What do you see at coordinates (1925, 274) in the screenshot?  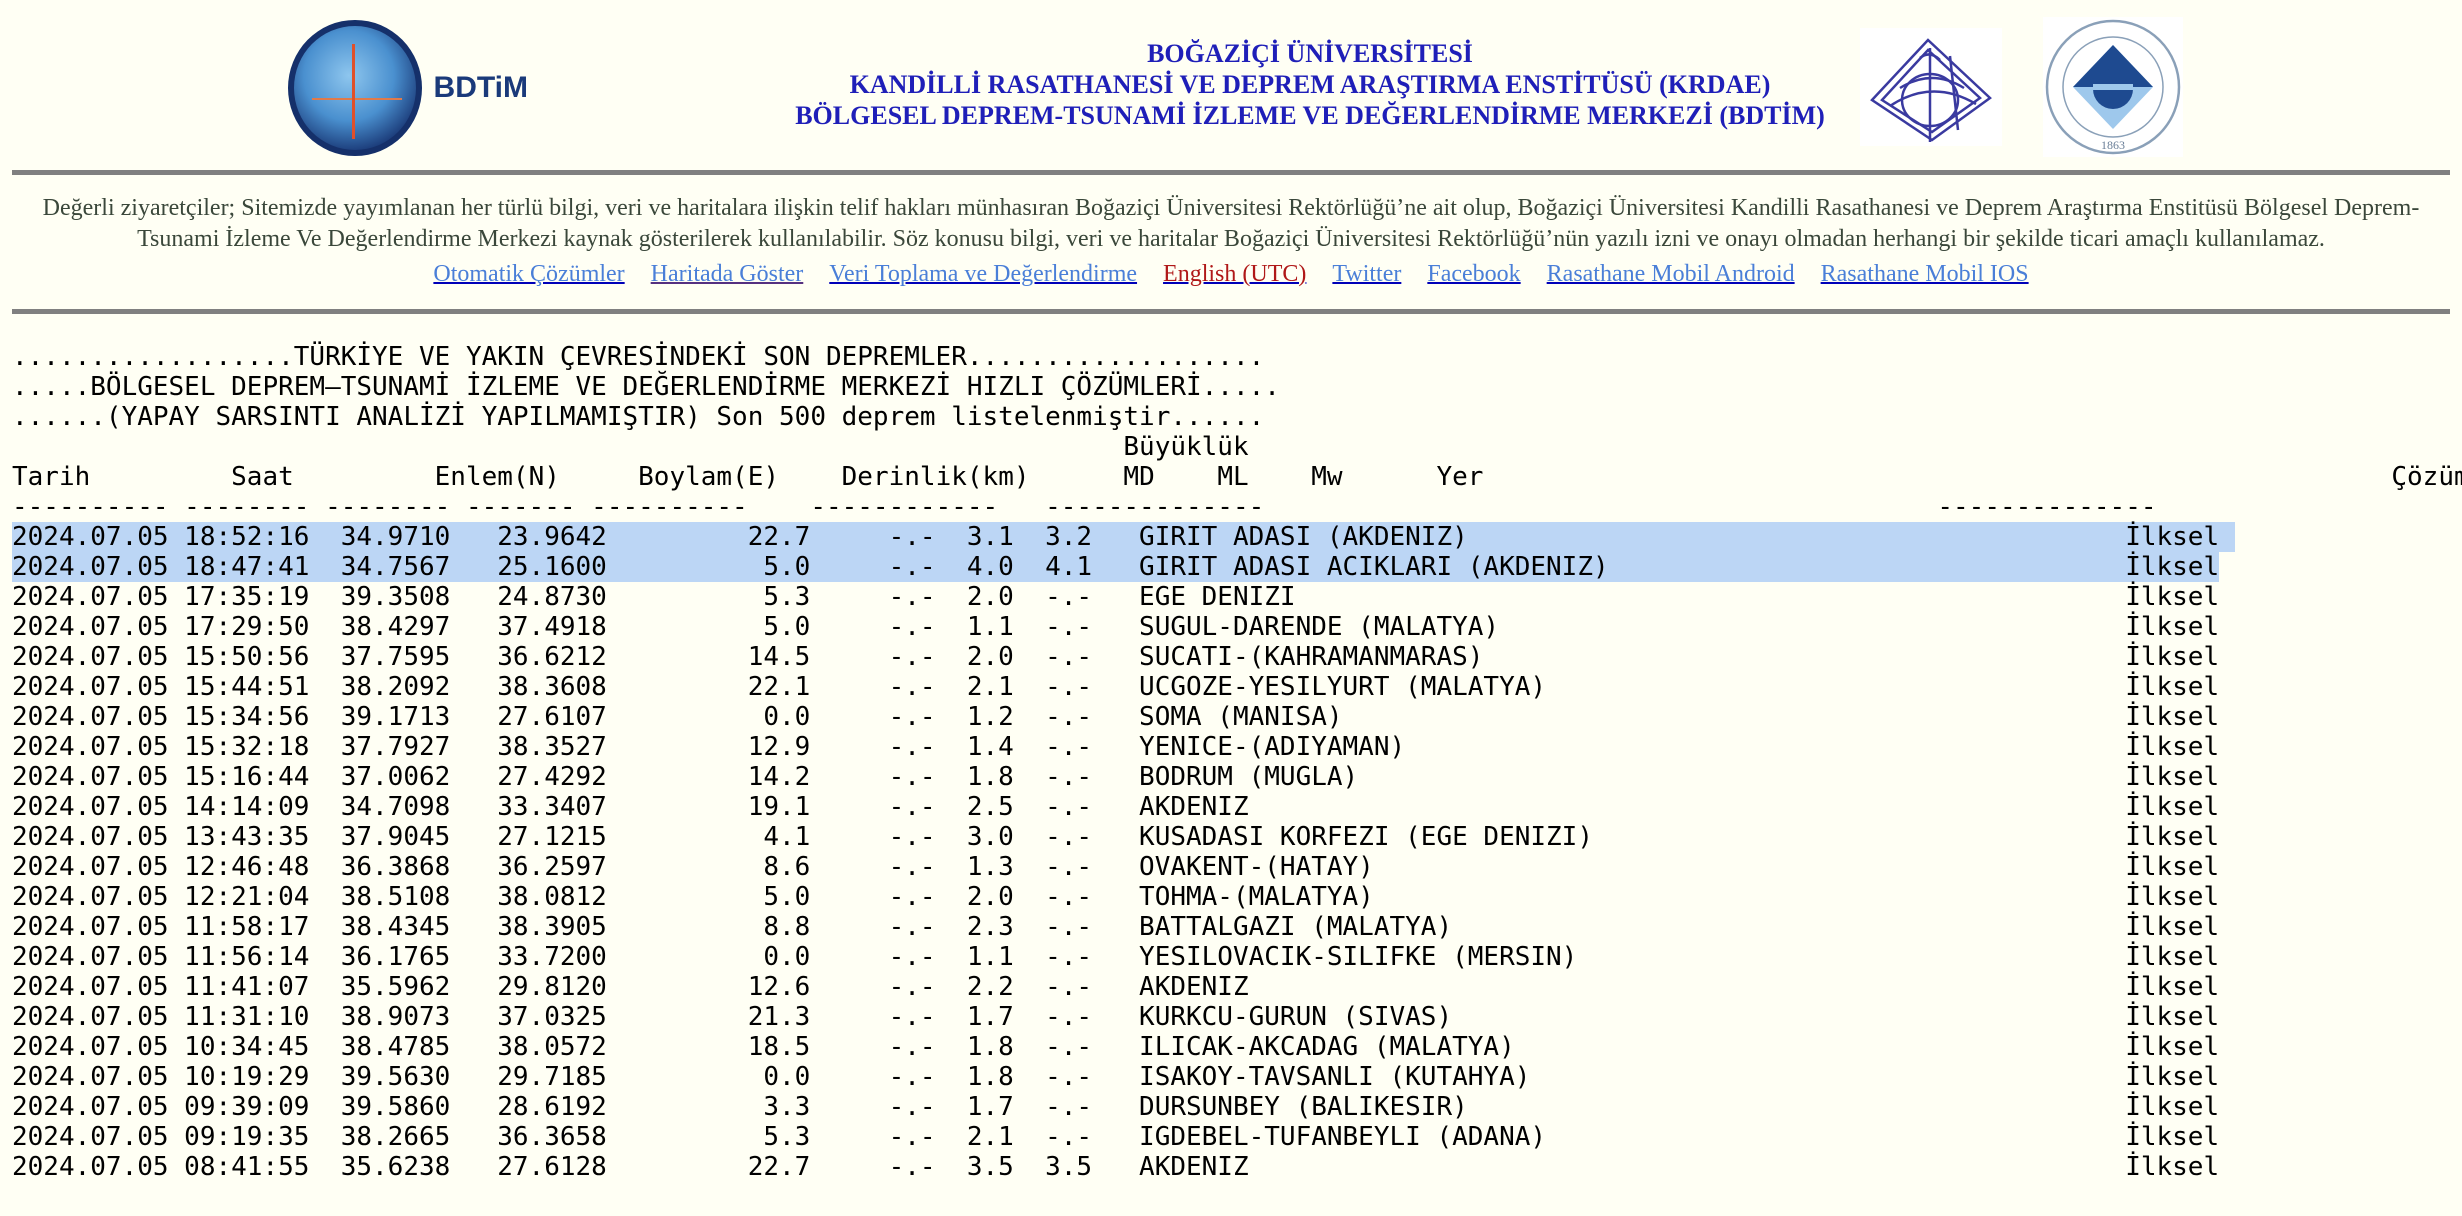 I see `link-mobile-ios: Rasathane Mobil IOS` at bounding box center [1925, 274].